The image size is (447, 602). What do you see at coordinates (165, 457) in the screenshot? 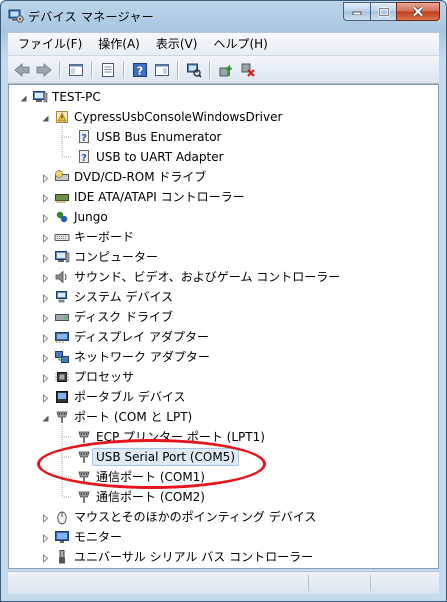
I see `tree-node-label: USB Serial Port (COM5)` at bounding box center [165, 457].